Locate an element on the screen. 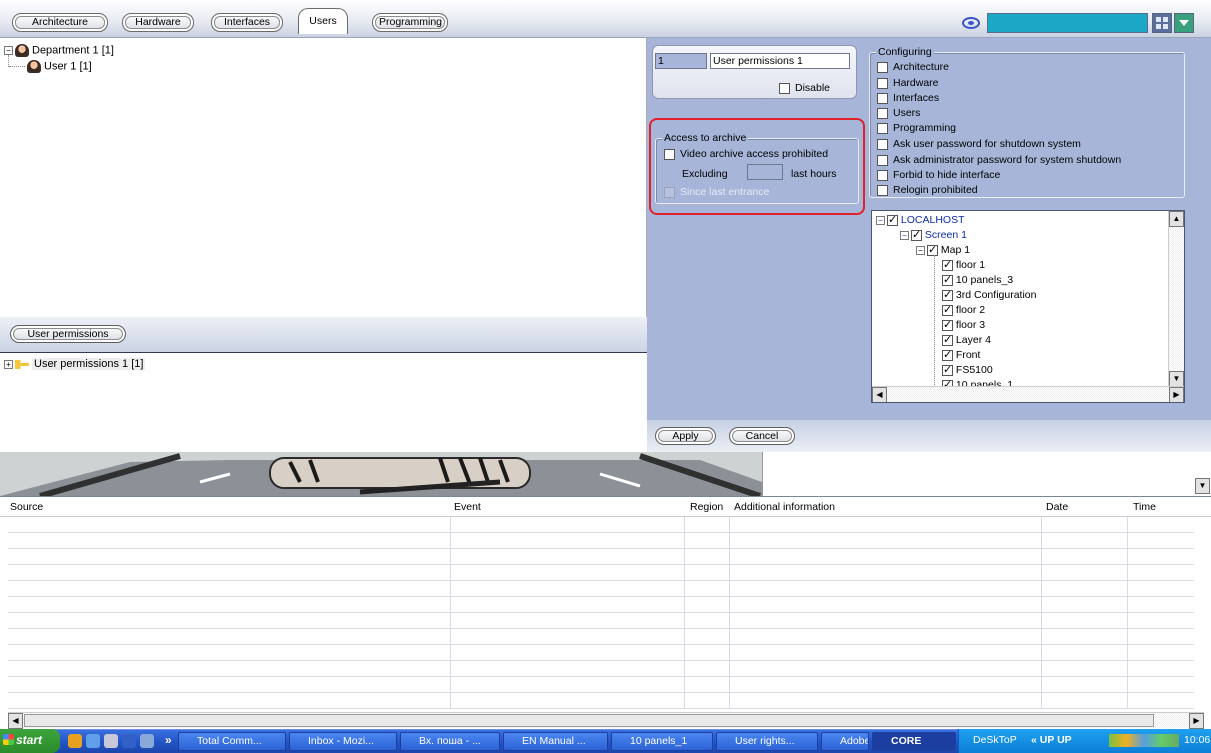 The width and height of the screenshot is (1211, 753). tree-node-screen: − Screen 1 is located at coordinates (933, 234).